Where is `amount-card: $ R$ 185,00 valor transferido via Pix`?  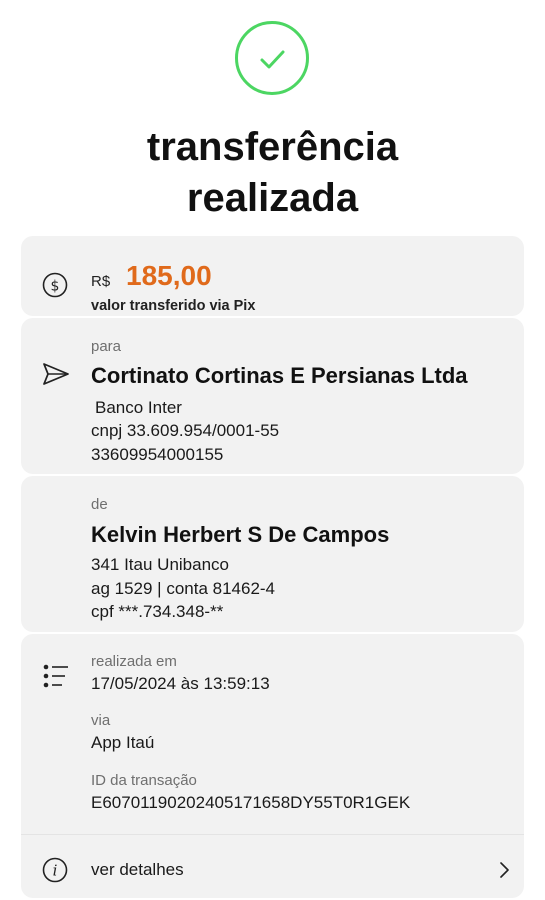
amount-card: $ R$ 185,00 valor transferido via Pix is located at coordinates (272, 276).